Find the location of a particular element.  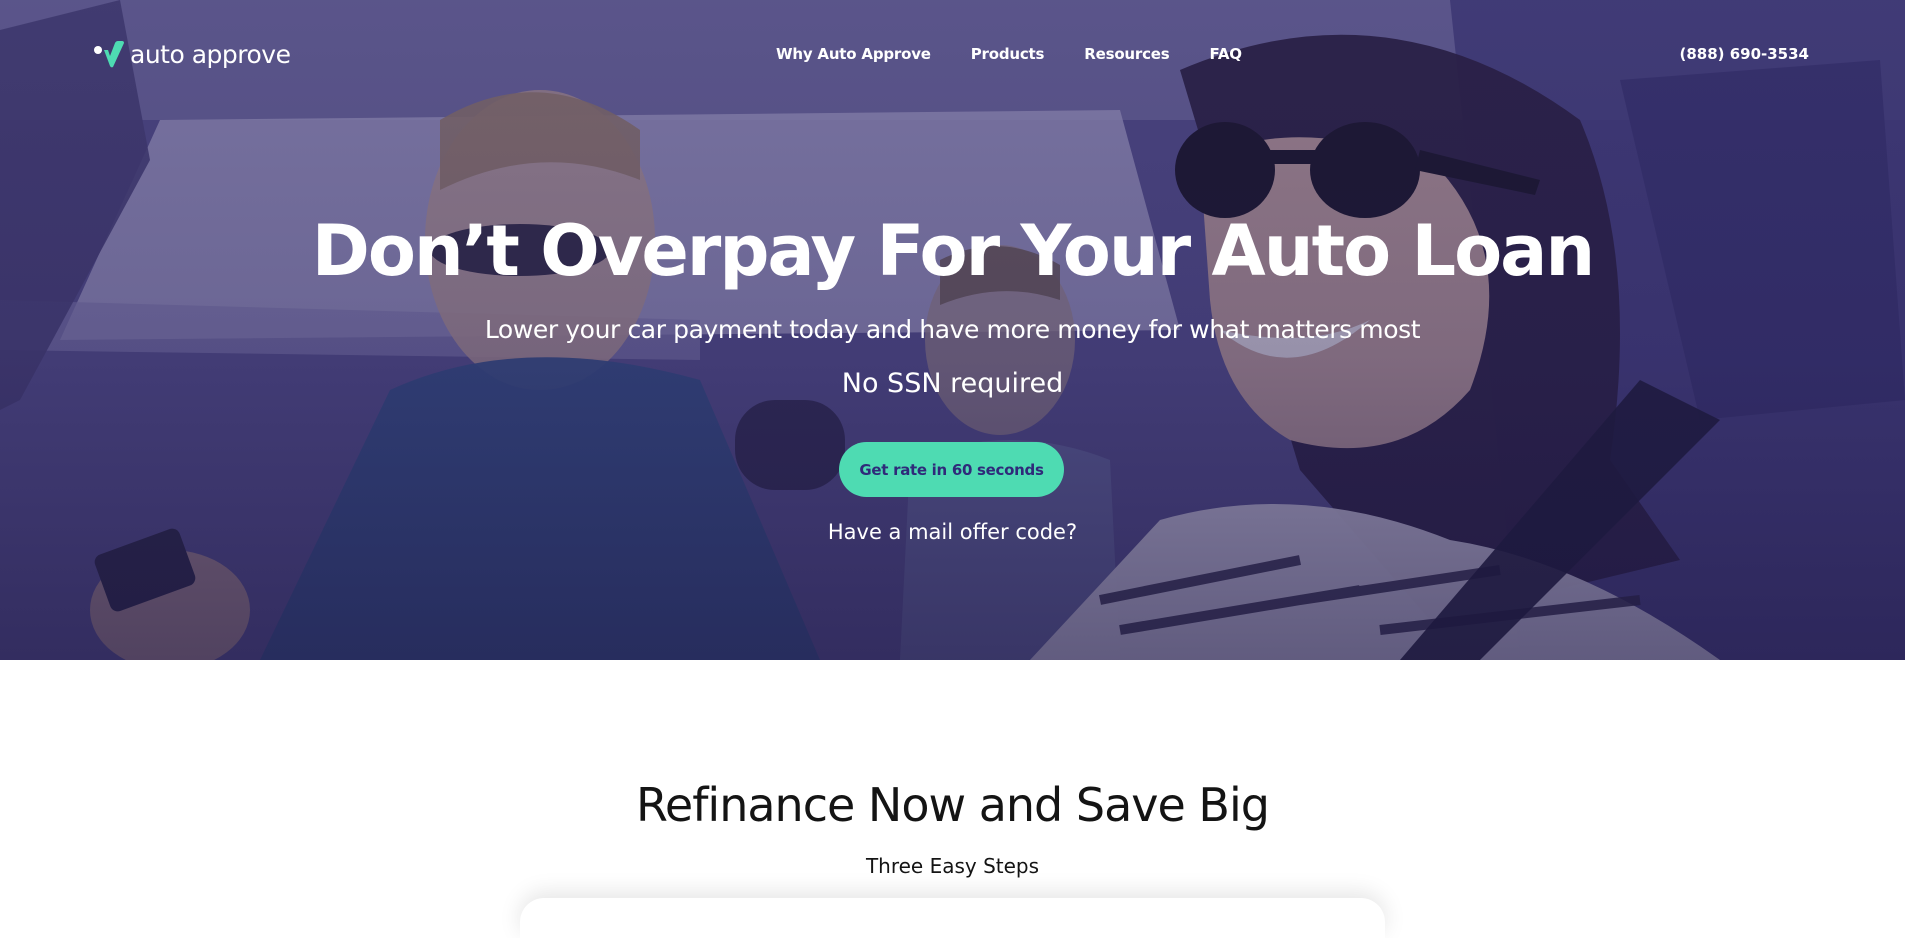

no-ssn-note: No SSN required is located at coordinates (952, 383).